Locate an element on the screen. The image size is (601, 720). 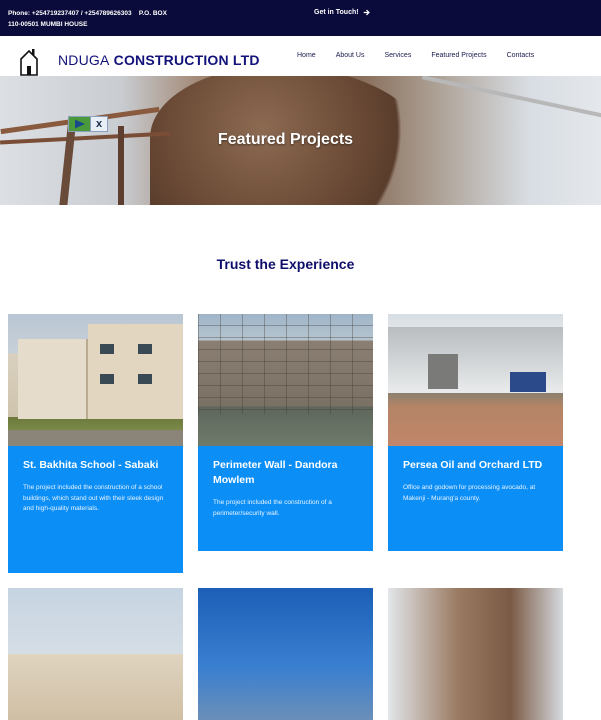
close-icon: x is located at coordinates (99, 124).